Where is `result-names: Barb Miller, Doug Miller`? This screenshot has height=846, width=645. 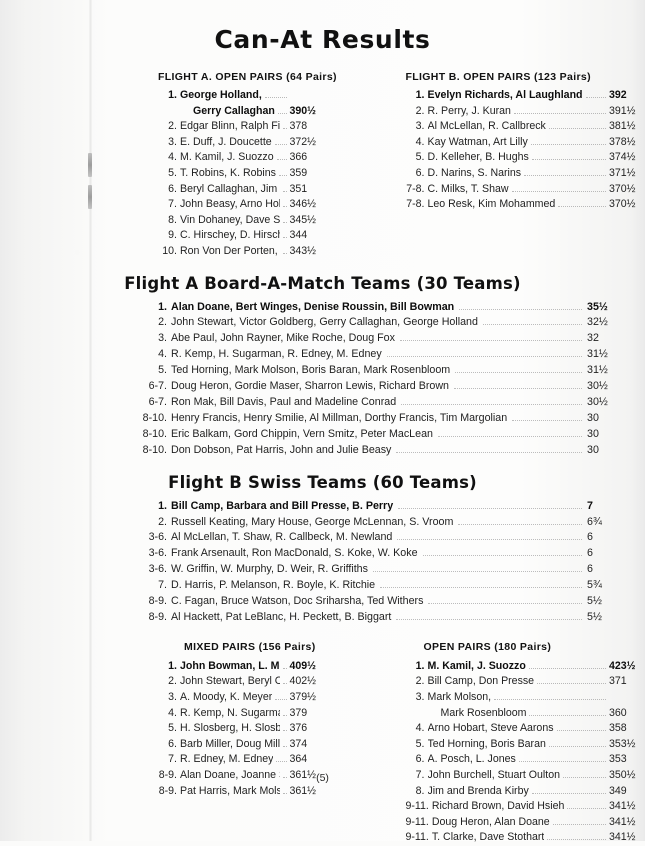 result-names: Barb Miller, Doug Miller is located at coordinates (230, 743).